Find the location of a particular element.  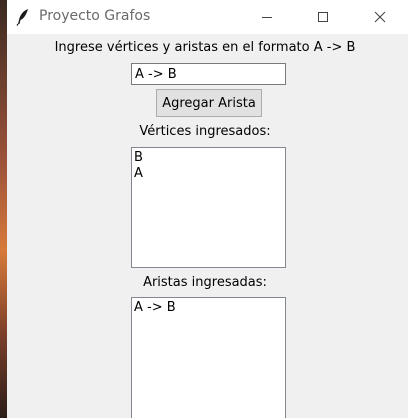

close-button is located at coordinates (380, 17).